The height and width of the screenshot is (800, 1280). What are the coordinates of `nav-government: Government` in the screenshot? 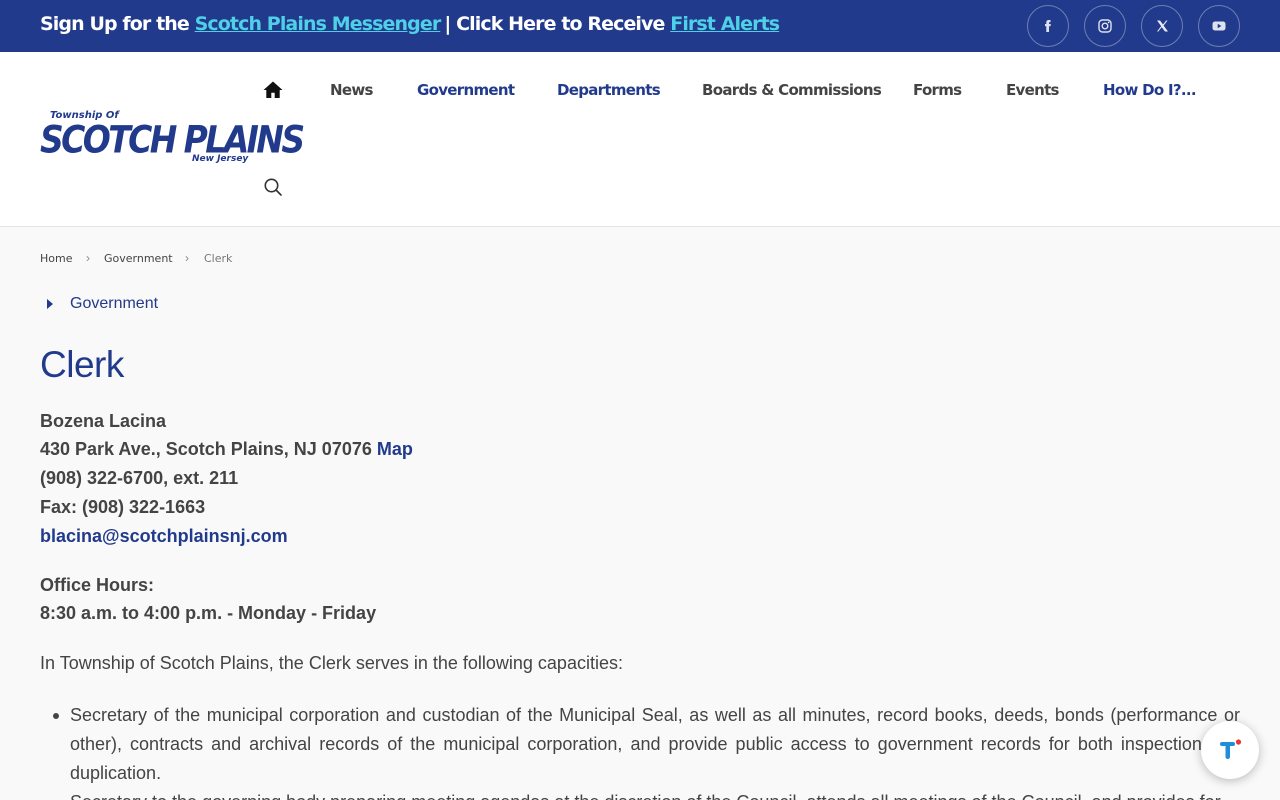 It's located at (466, 90).